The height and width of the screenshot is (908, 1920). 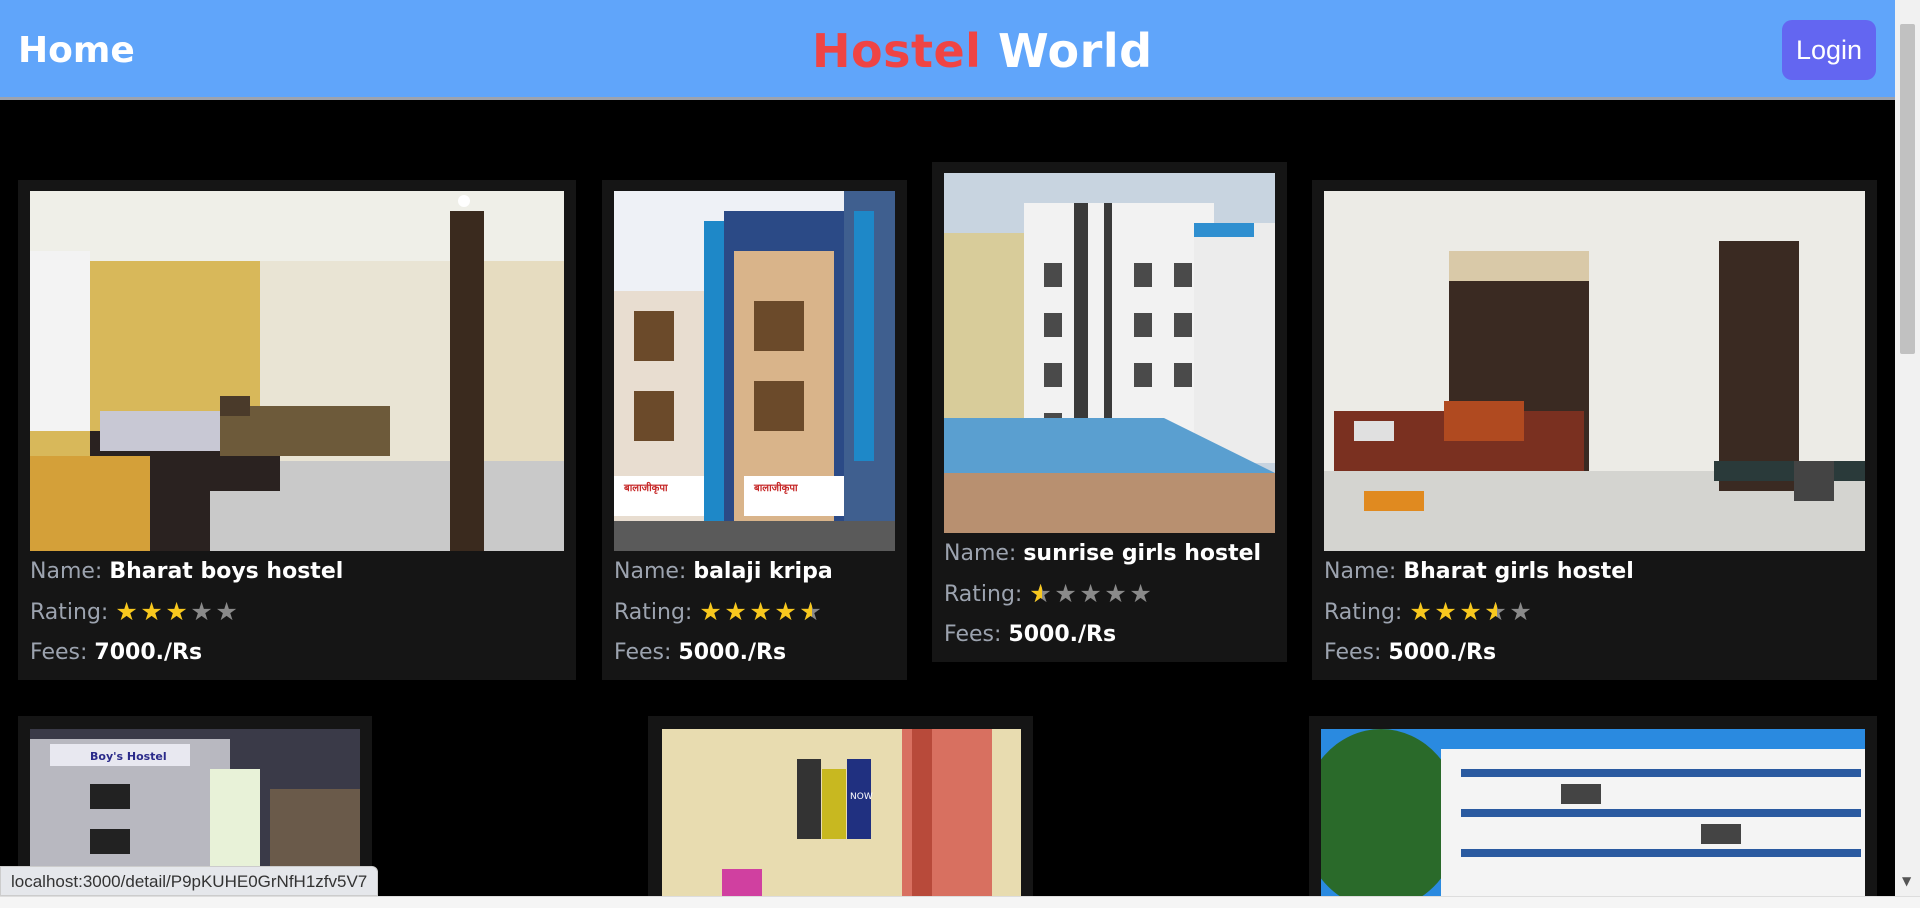 What do you see at coordinates (1829, 50) in the screenshot?
I see `login-button: Login` at bounding box center [1829, 50].